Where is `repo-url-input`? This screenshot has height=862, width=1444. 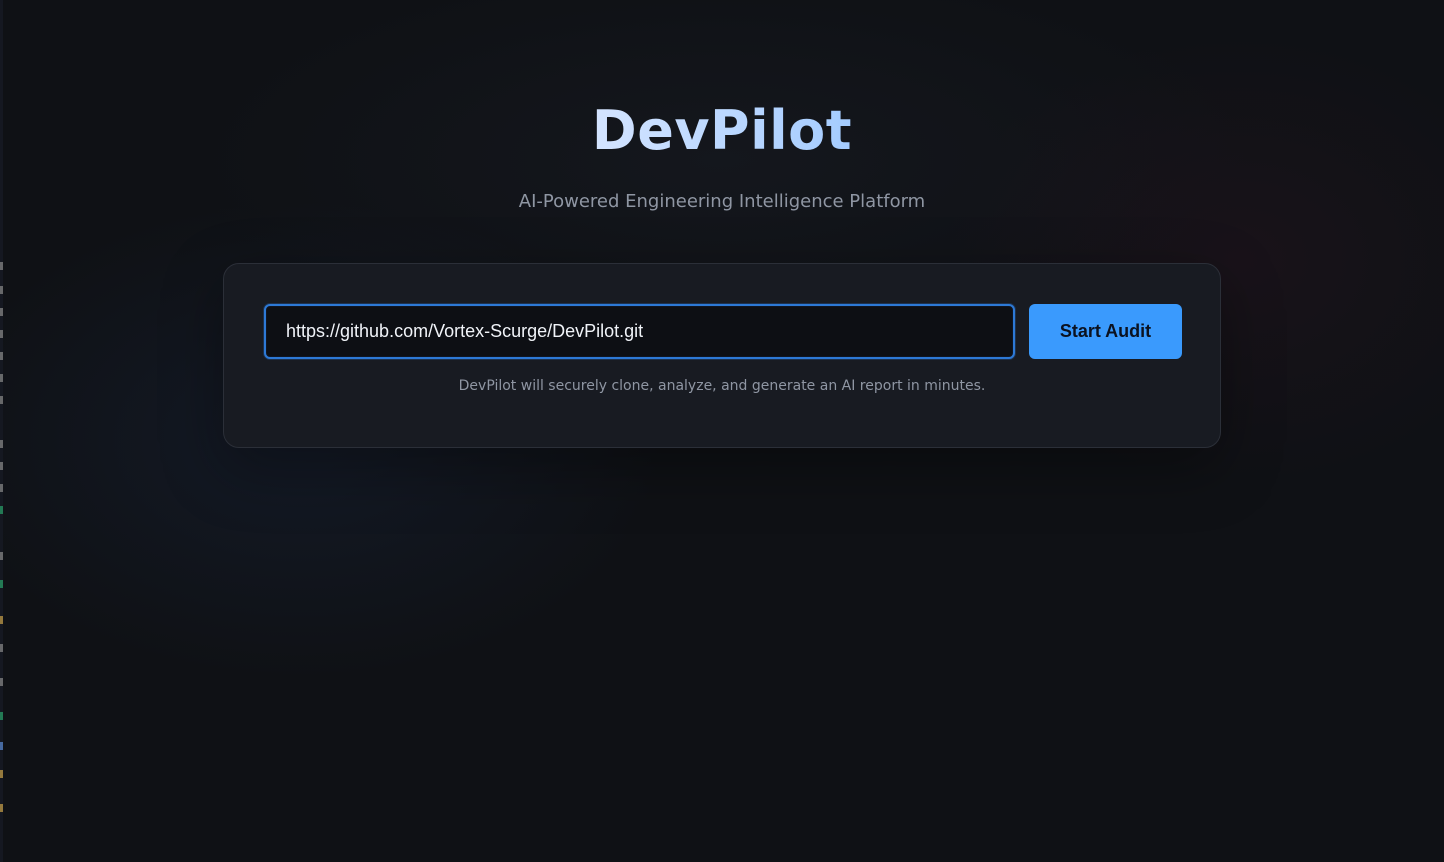
repo-url-input is located at coordinates (639, 331).